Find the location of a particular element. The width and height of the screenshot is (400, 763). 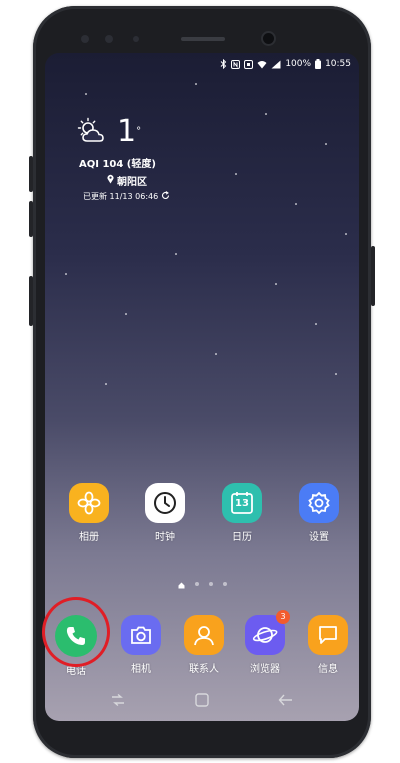

gallery-flower-icon is located at coordinates (89, 503).